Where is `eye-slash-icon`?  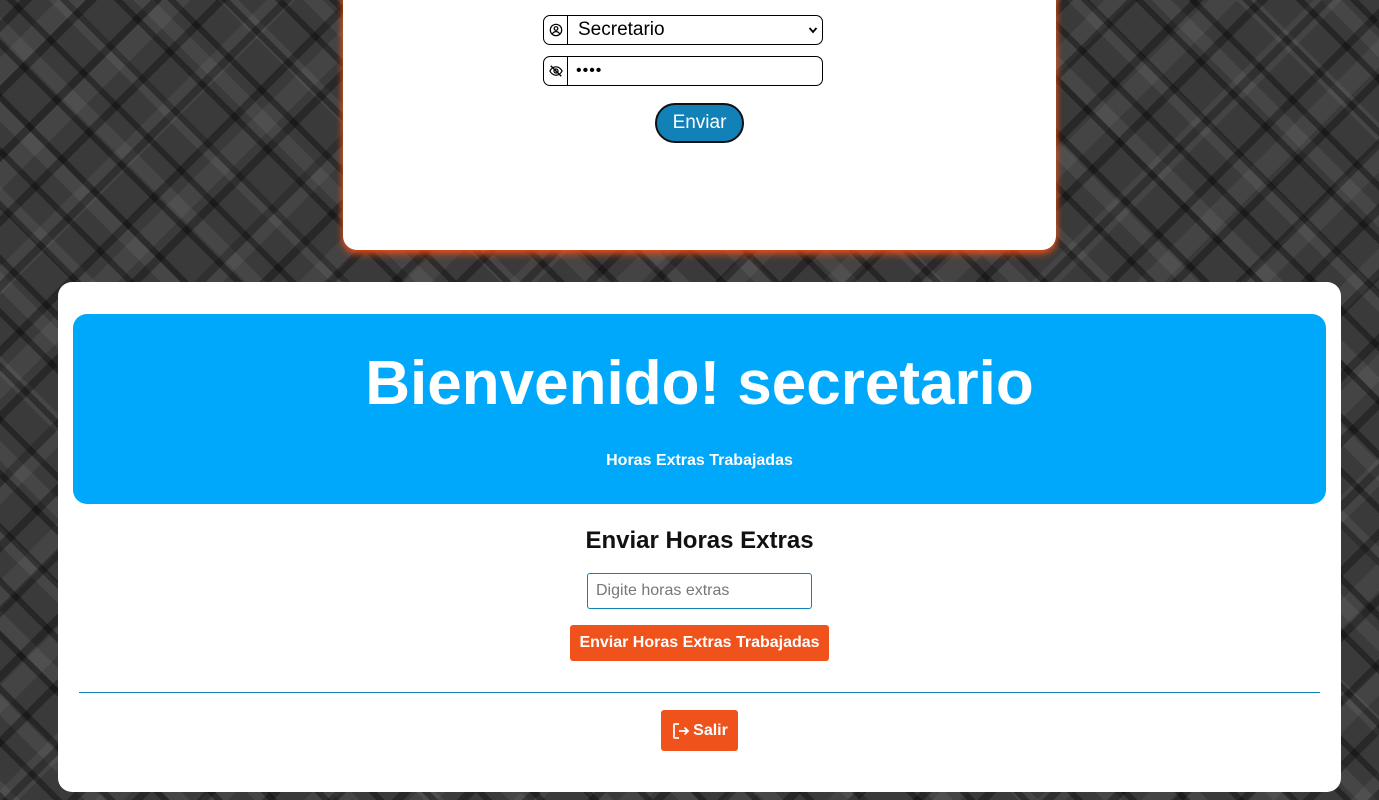 eye-slash-icon is located at coordinates (556, 71).